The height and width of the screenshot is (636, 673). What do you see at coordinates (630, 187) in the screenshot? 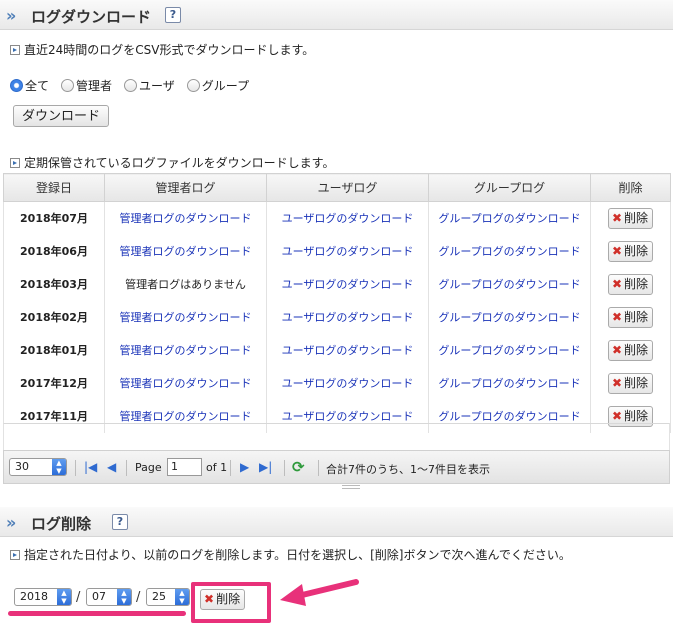
I see `column-header-delete: 削除` at bounding box center [630, 187].